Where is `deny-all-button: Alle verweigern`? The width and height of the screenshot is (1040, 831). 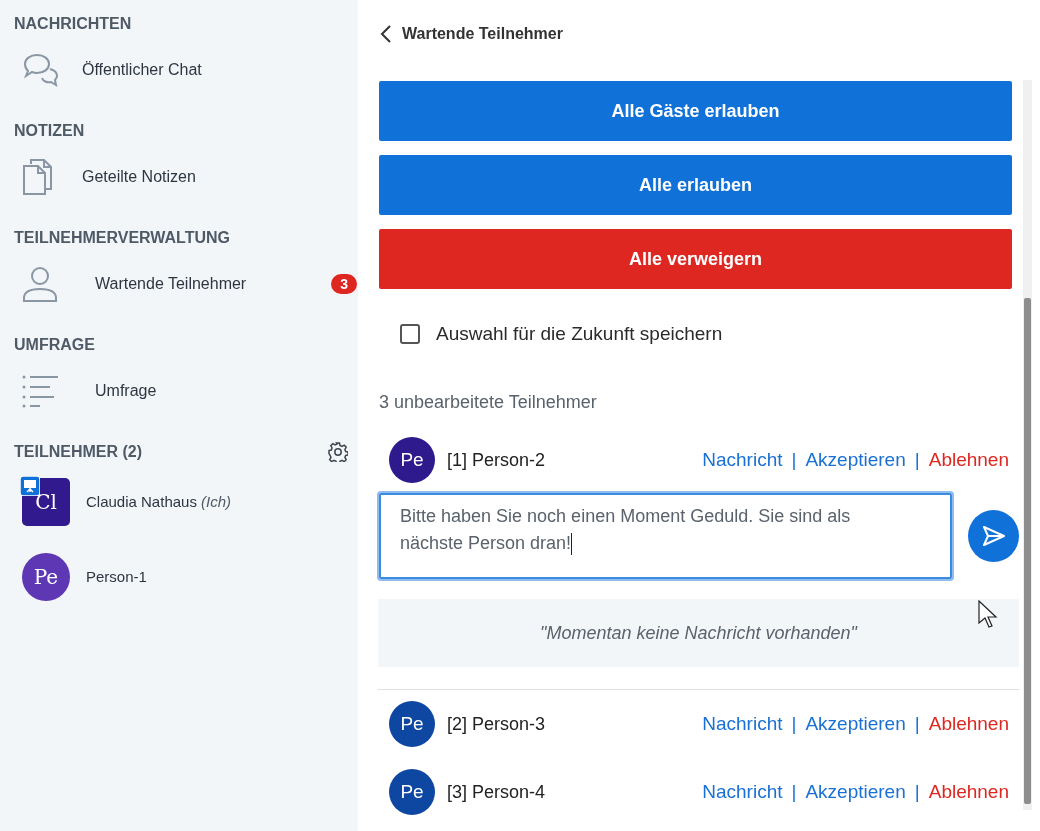
deny-all-button: Alle verweigern is located at coordinates (695, 259).